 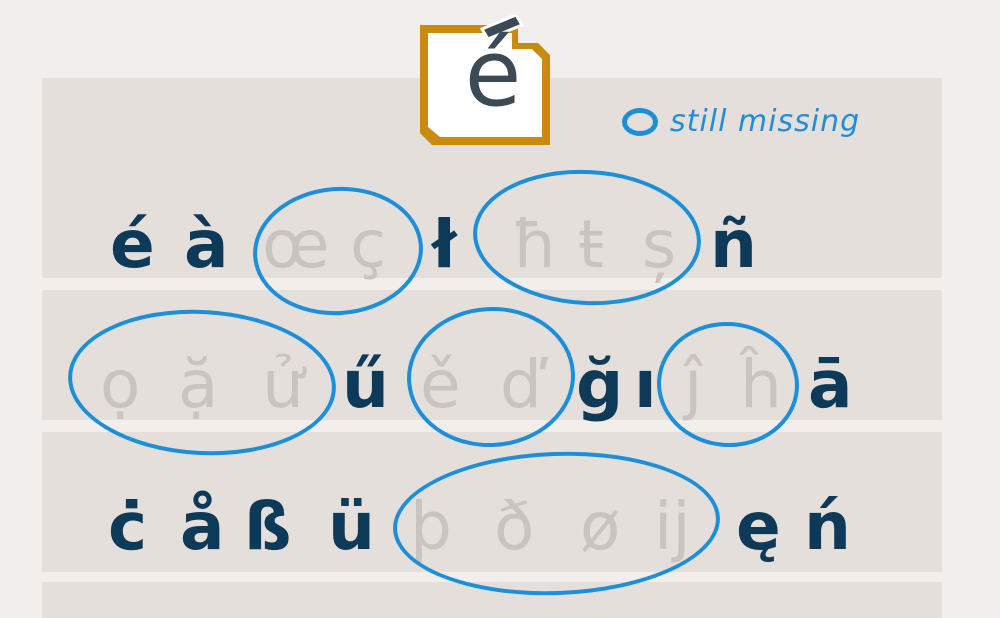 What do you see at coordinates (444, 244) in the screenshot?
I see `supported-glyph: ł` at bounding box center [444, 244].